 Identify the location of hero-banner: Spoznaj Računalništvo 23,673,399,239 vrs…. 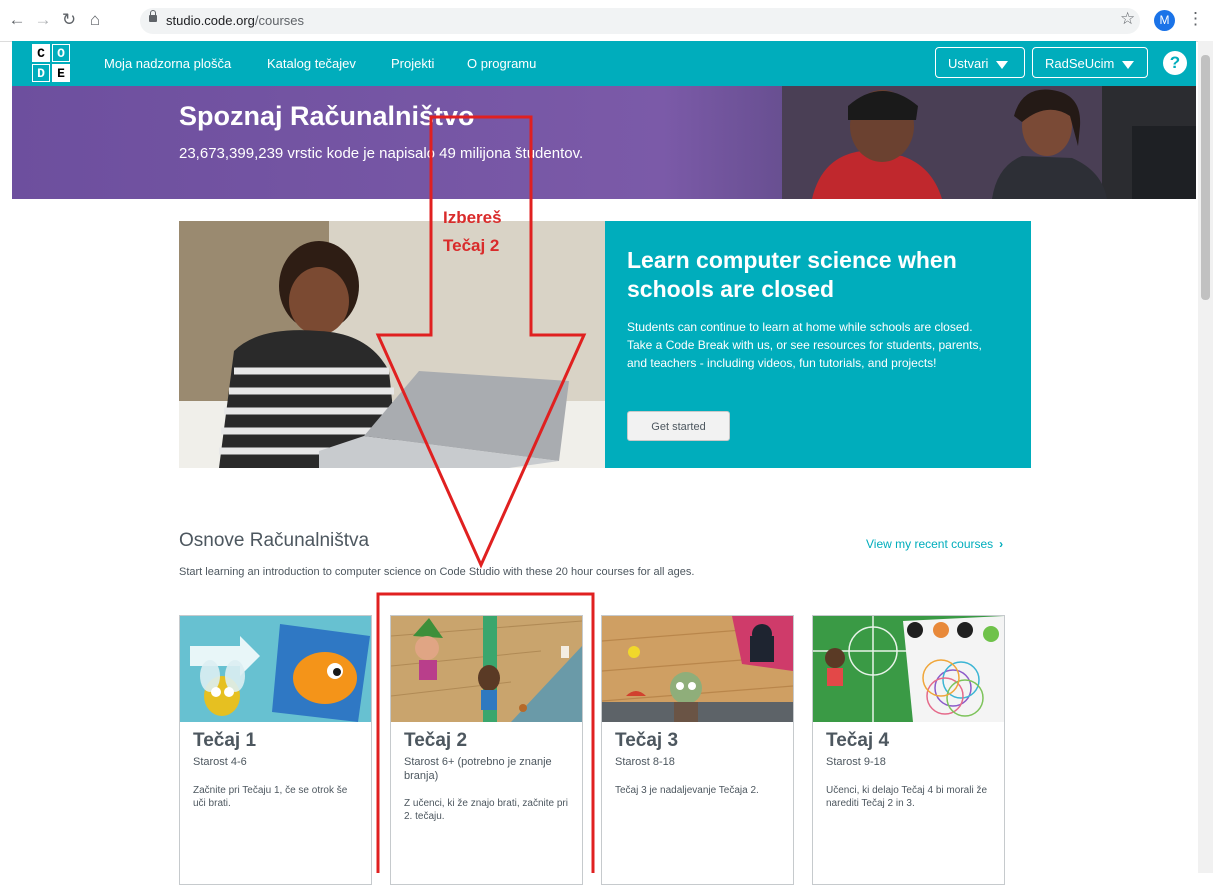
(604, 142).